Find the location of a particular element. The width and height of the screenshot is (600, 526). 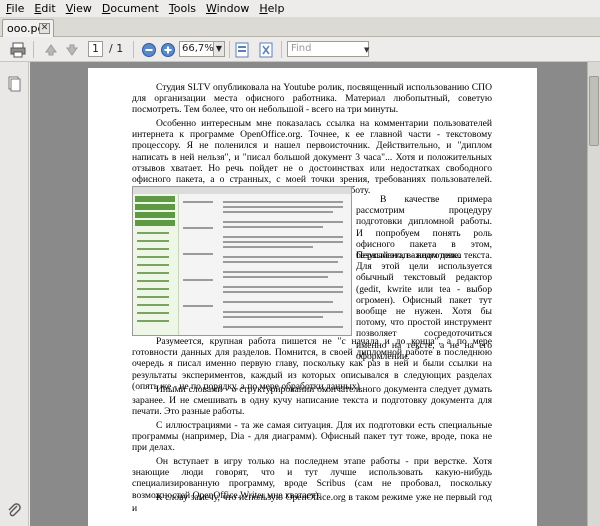

print-icon is located at coordinates (18, 49).